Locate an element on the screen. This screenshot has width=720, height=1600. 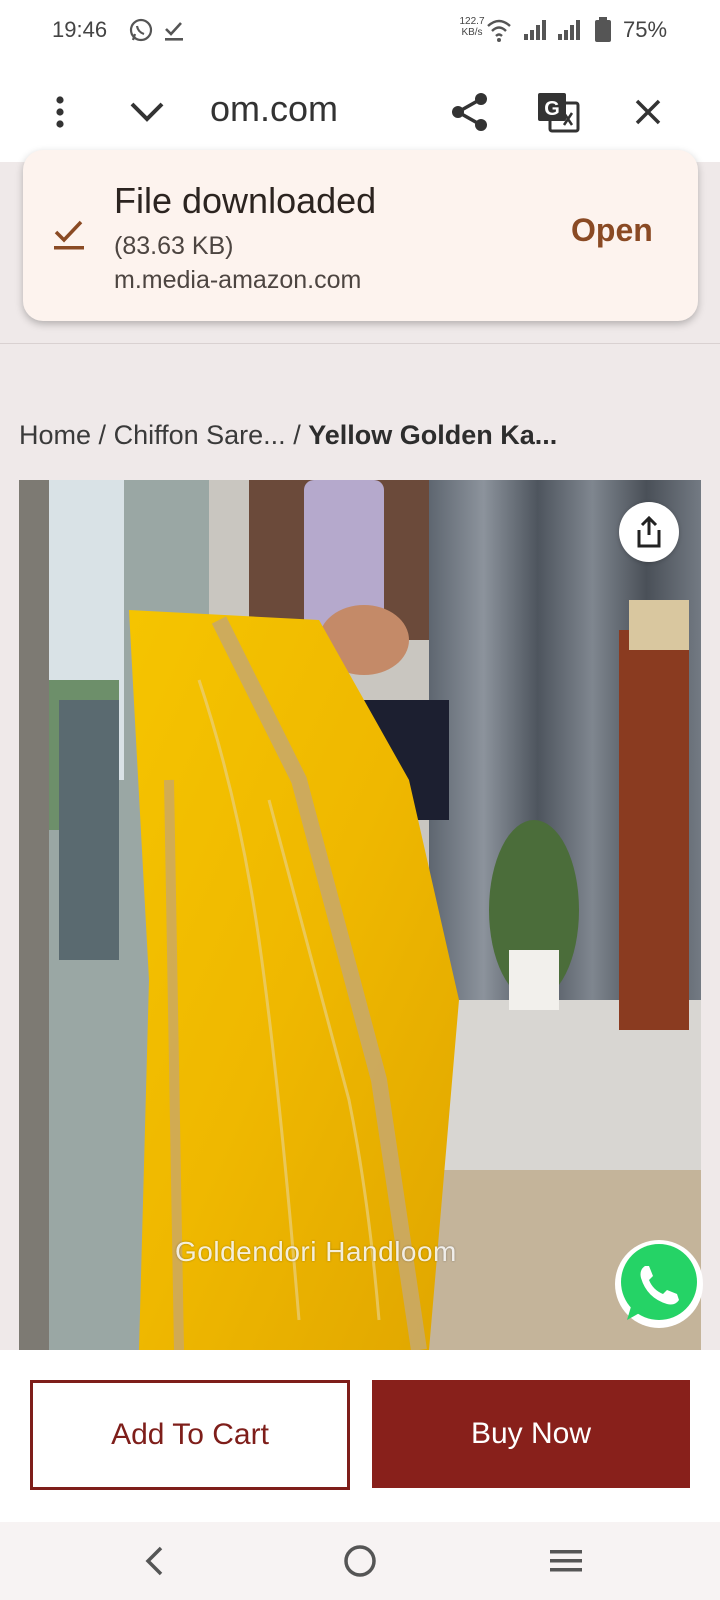
browser-toolbar: om.com G is located at coordinates (360, 112).